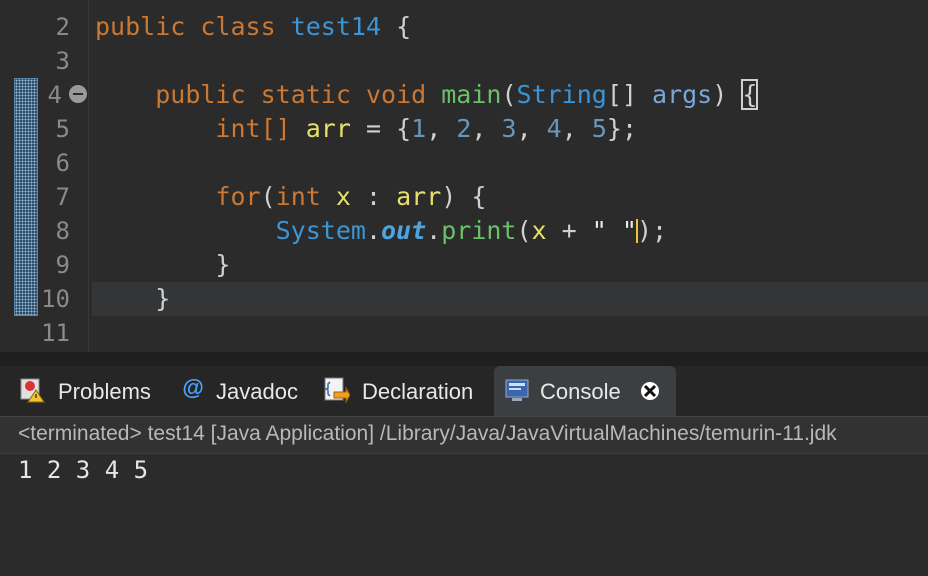 This screenshot has width=928, height=576. I want to click on line-number: 3, so click(62, 61).